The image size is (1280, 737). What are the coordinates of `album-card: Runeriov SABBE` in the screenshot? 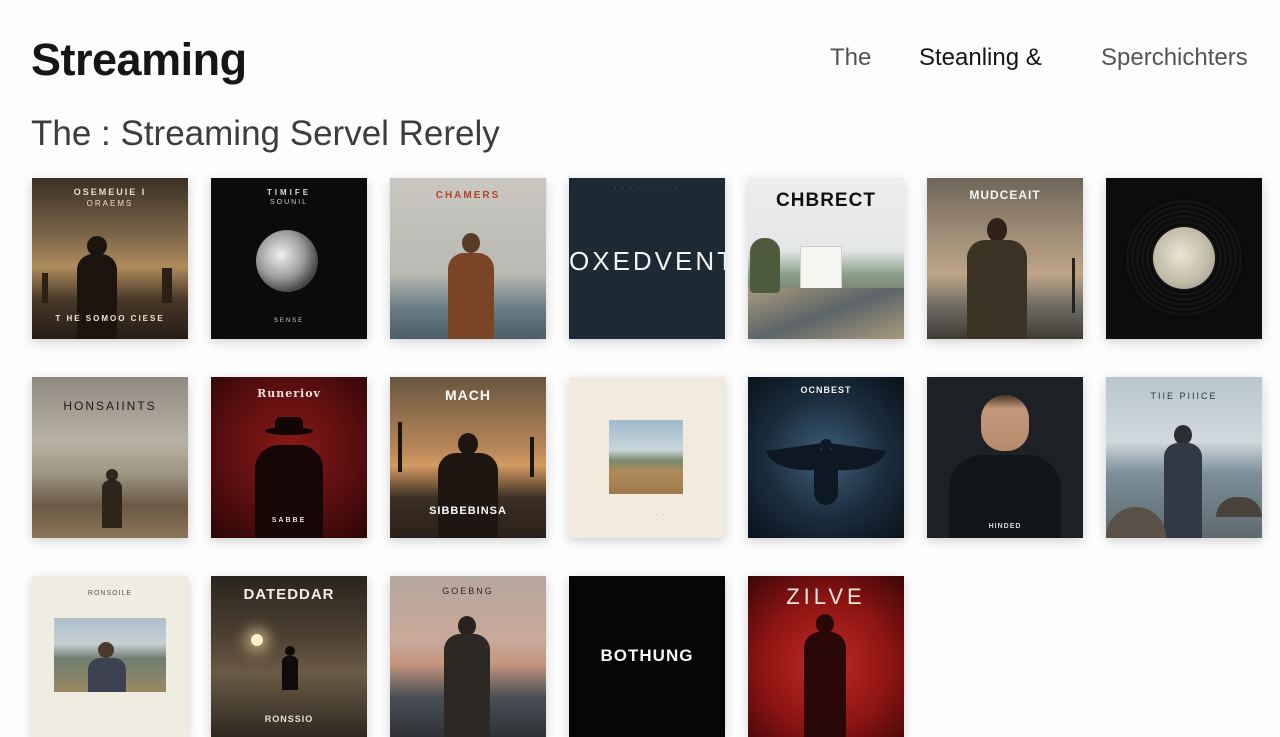 It's located at (289, 457).